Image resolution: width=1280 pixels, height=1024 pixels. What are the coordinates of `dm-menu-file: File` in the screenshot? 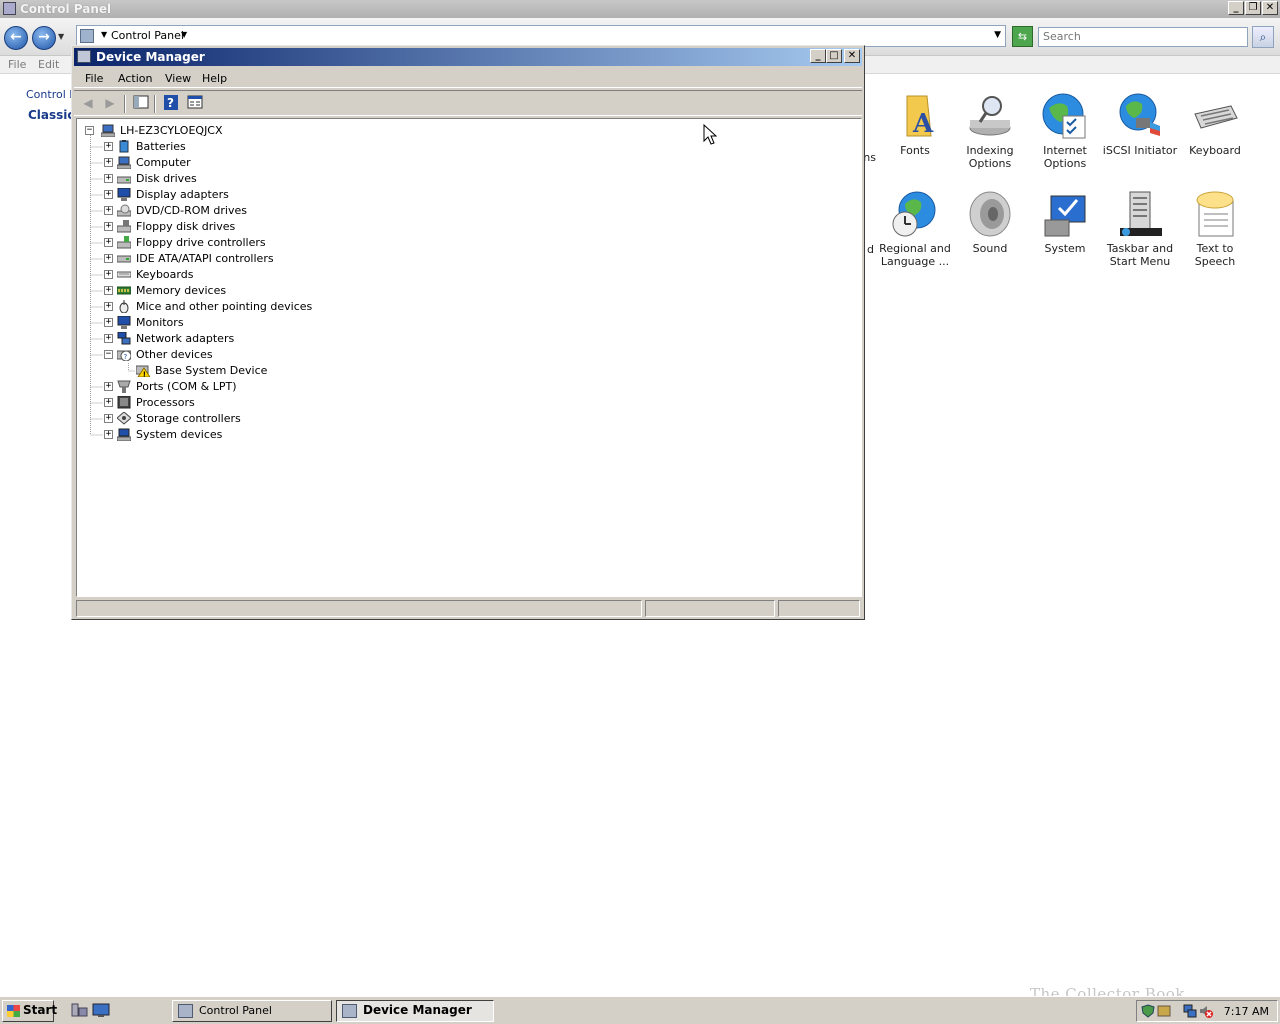 It's located at (94, 78).